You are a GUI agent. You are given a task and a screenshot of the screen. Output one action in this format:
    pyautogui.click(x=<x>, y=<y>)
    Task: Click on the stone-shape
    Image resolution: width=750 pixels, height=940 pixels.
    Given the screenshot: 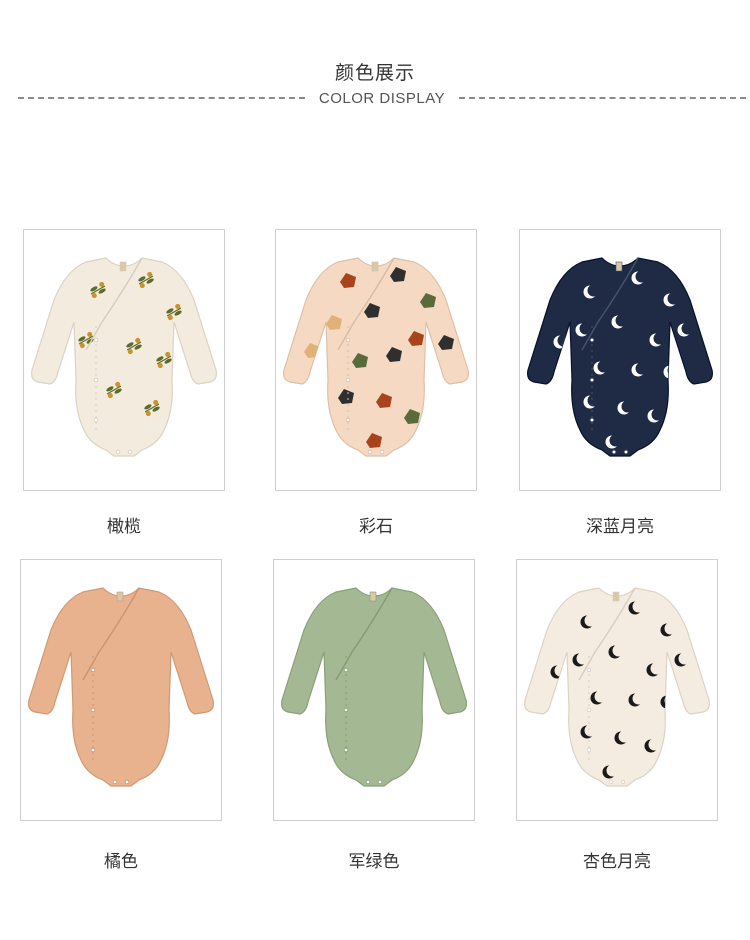 What is the action you would take?
    pyautogui.click(x=432, y=370)
    